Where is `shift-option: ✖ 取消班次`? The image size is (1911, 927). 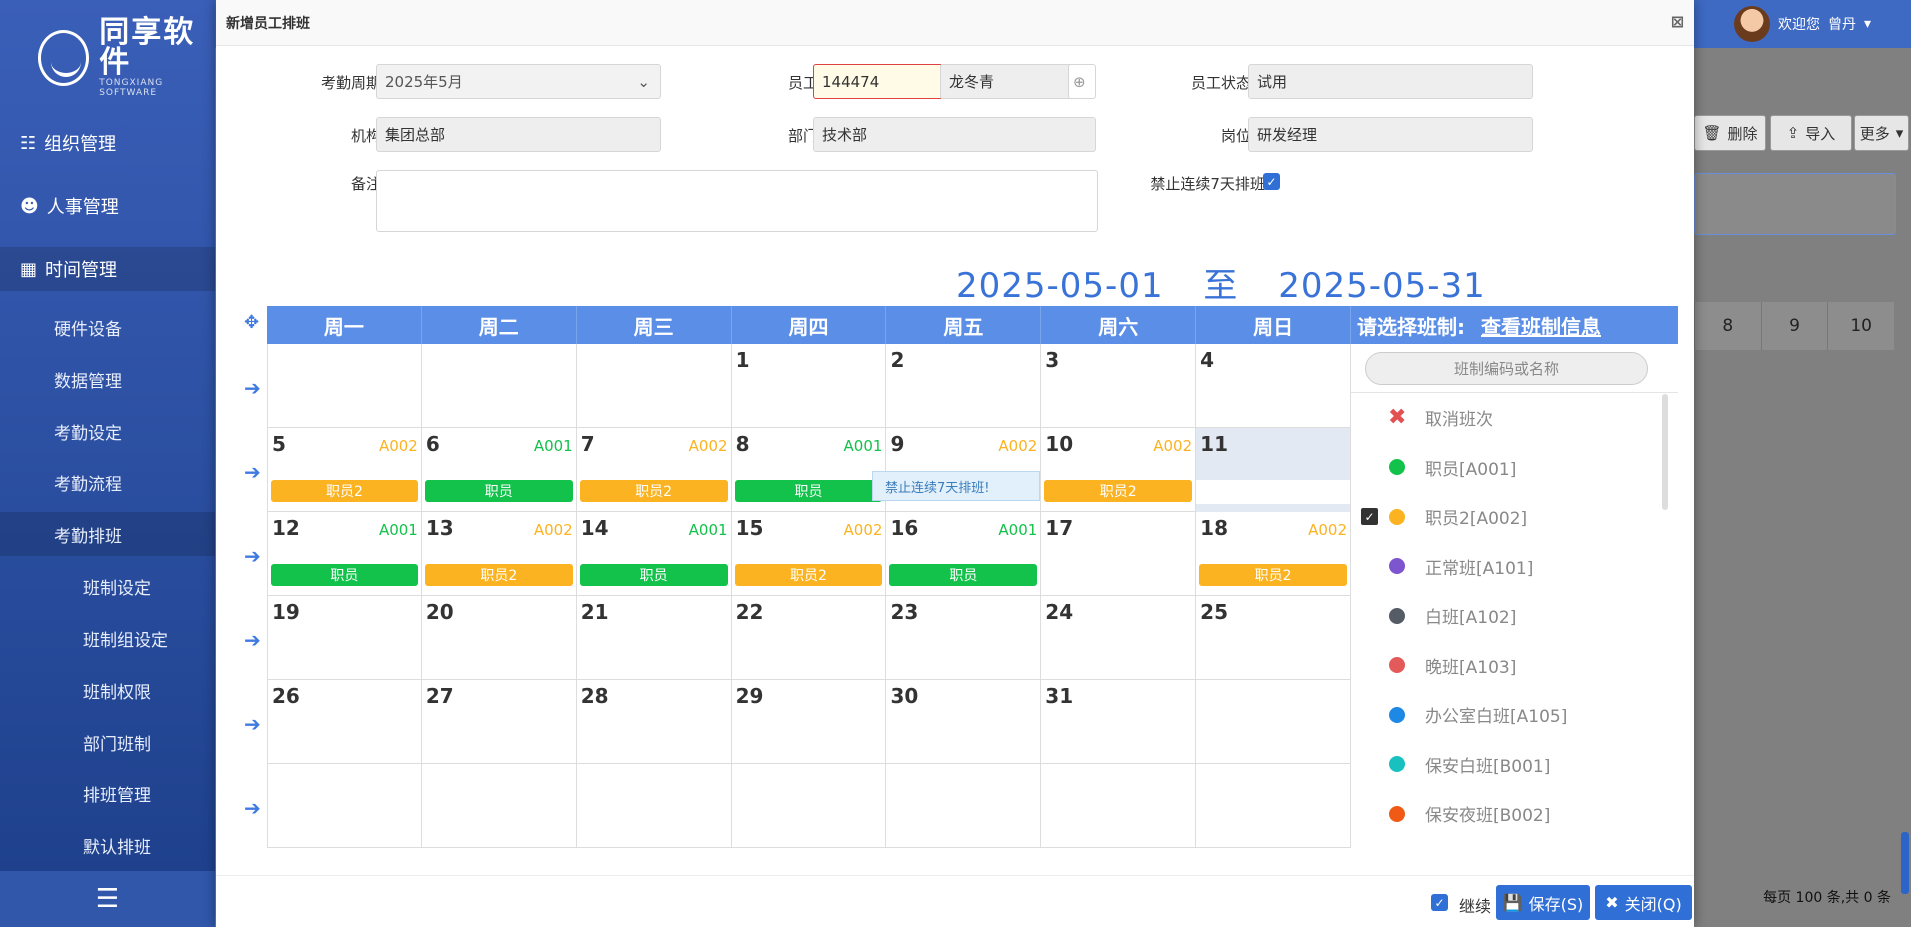
shift-option: ✖ 取消班次 is located at coordinates (1514, 418).